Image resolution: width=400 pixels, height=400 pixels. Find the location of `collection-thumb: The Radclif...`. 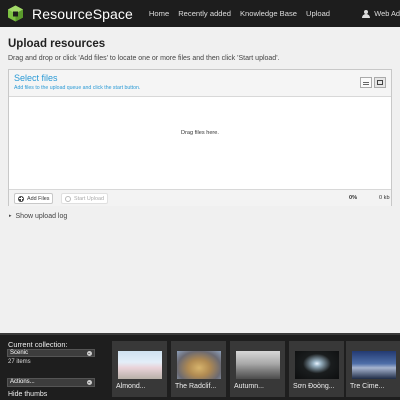

collection-thumb: The Radclif... is located at coordinates (198, 369).